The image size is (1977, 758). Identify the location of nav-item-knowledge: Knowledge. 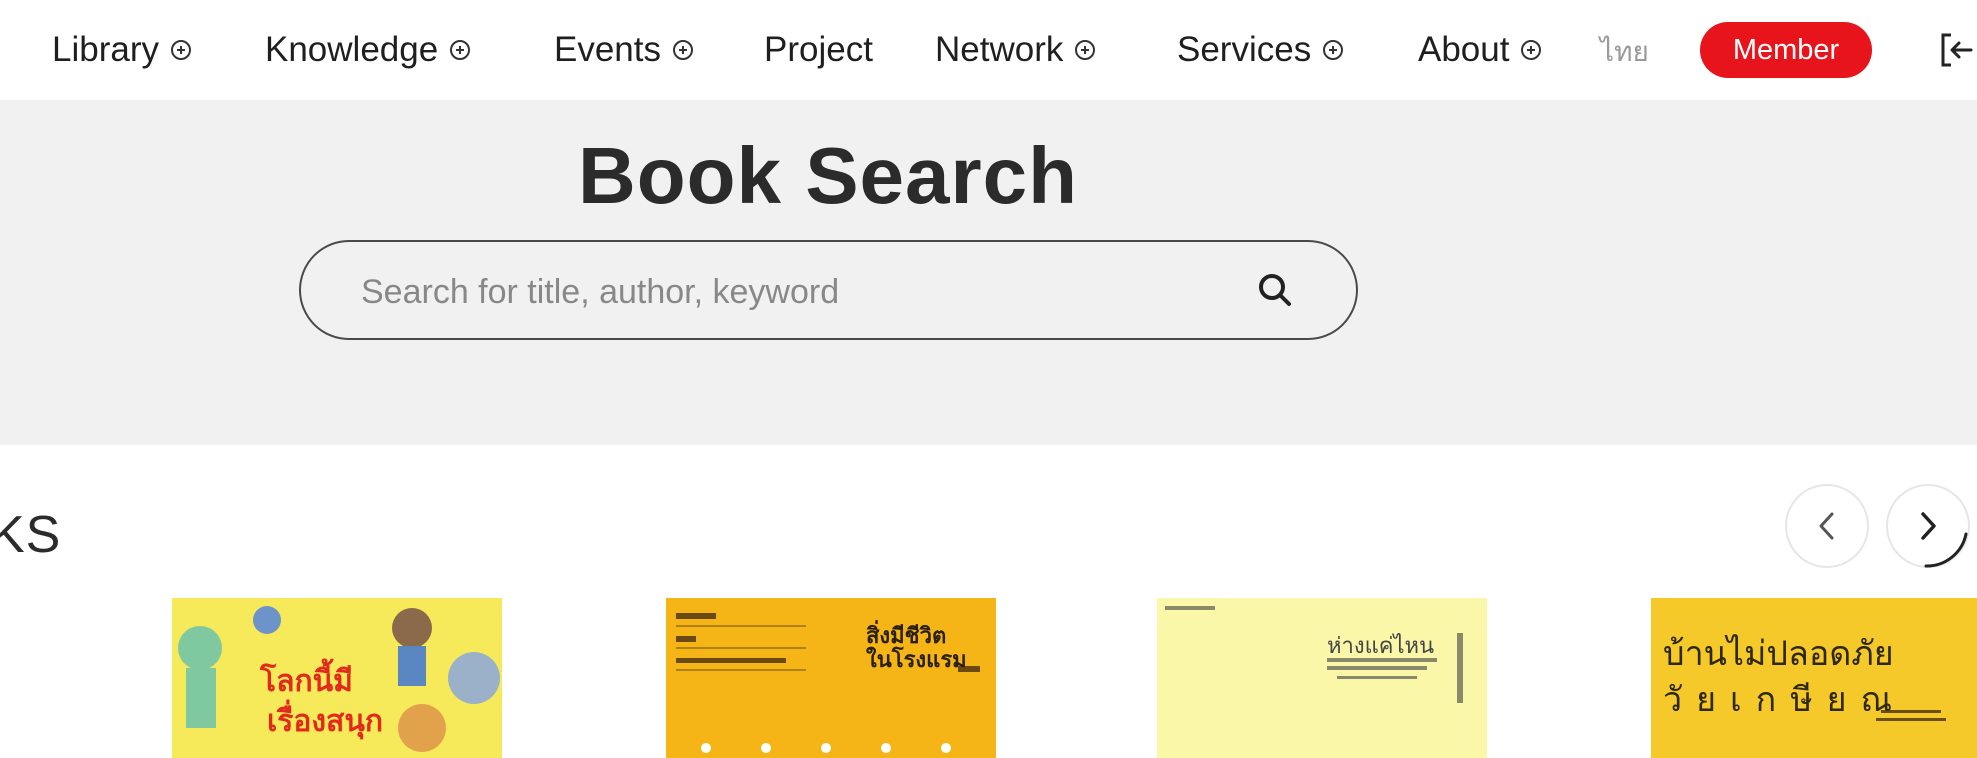
(368, 50).